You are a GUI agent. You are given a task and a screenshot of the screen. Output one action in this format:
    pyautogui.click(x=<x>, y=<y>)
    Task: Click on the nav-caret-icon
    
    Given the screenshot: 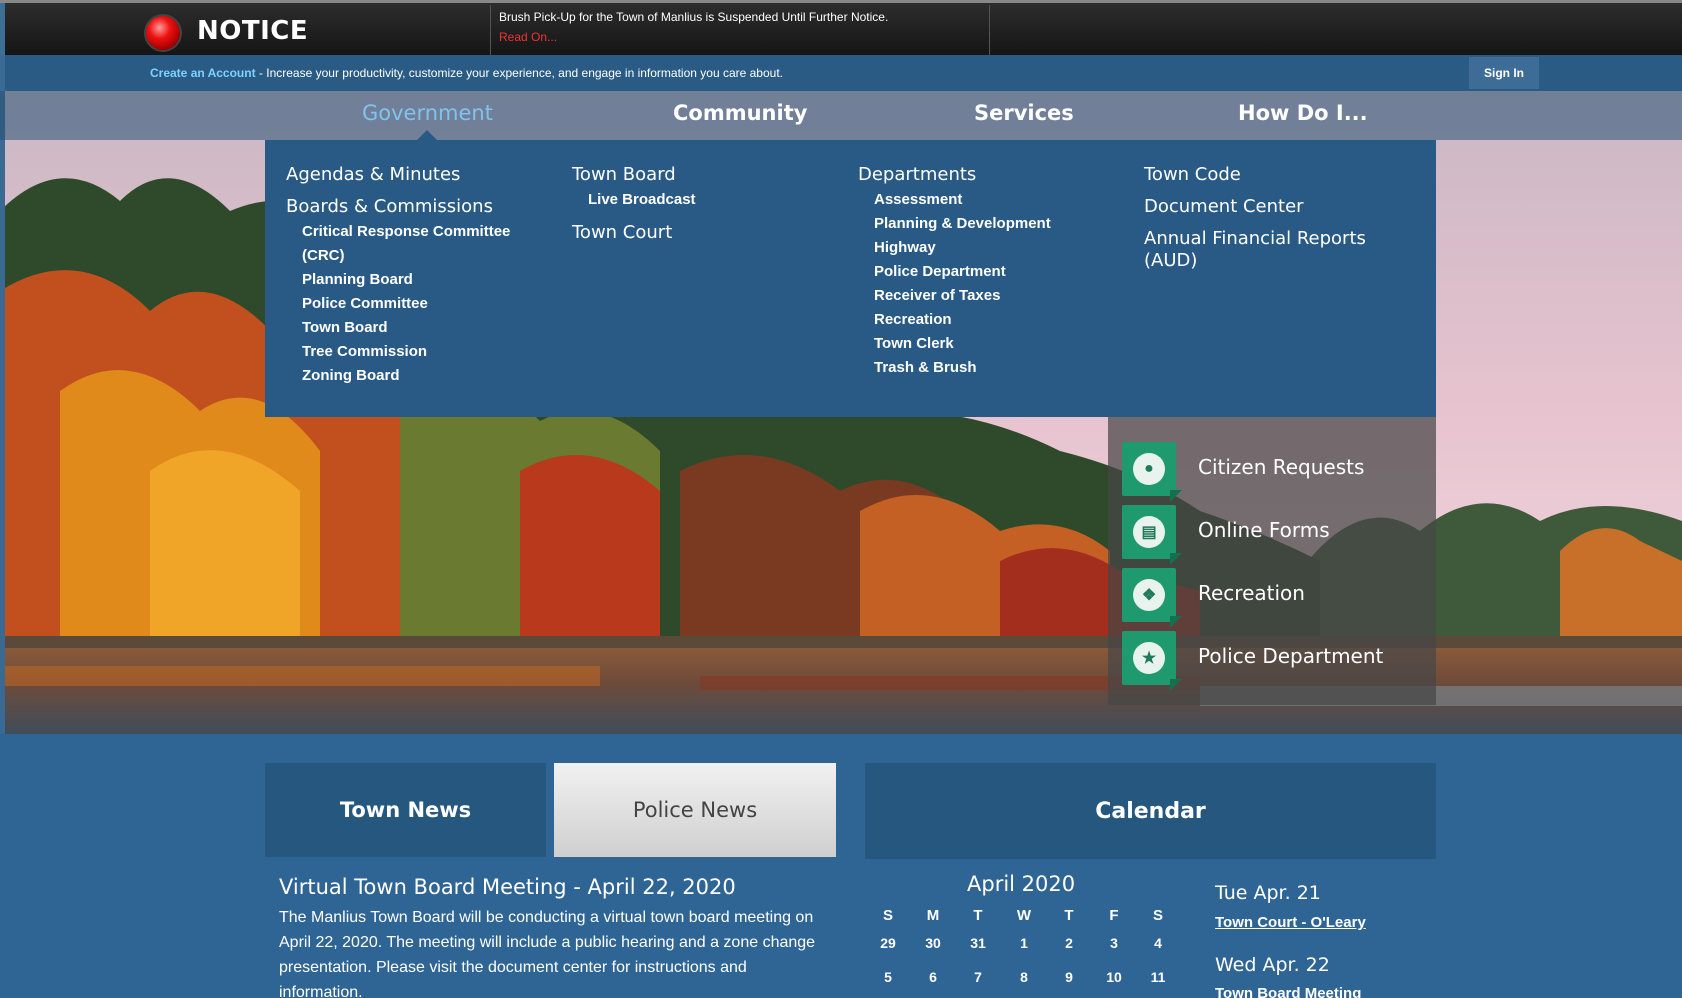 What is the action you would take?
    pyautogui.click(x=427, y=135)
    